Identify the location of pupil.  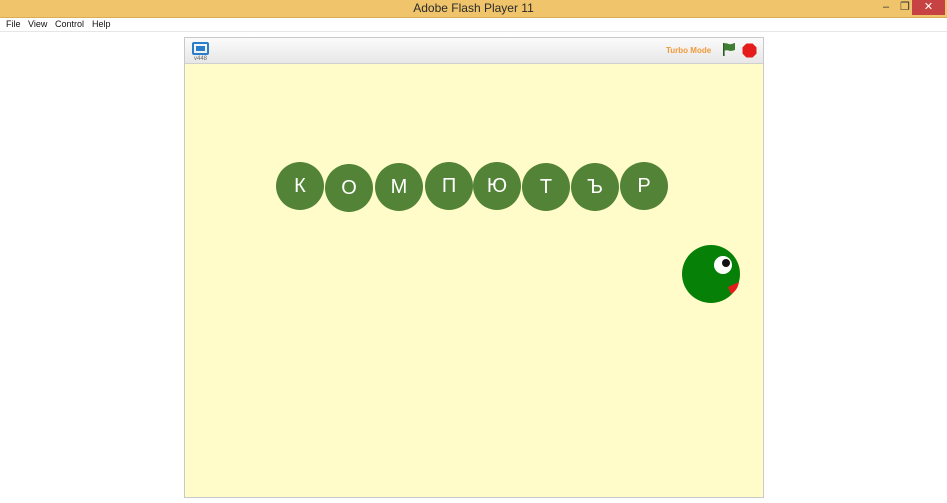
(726, 263).